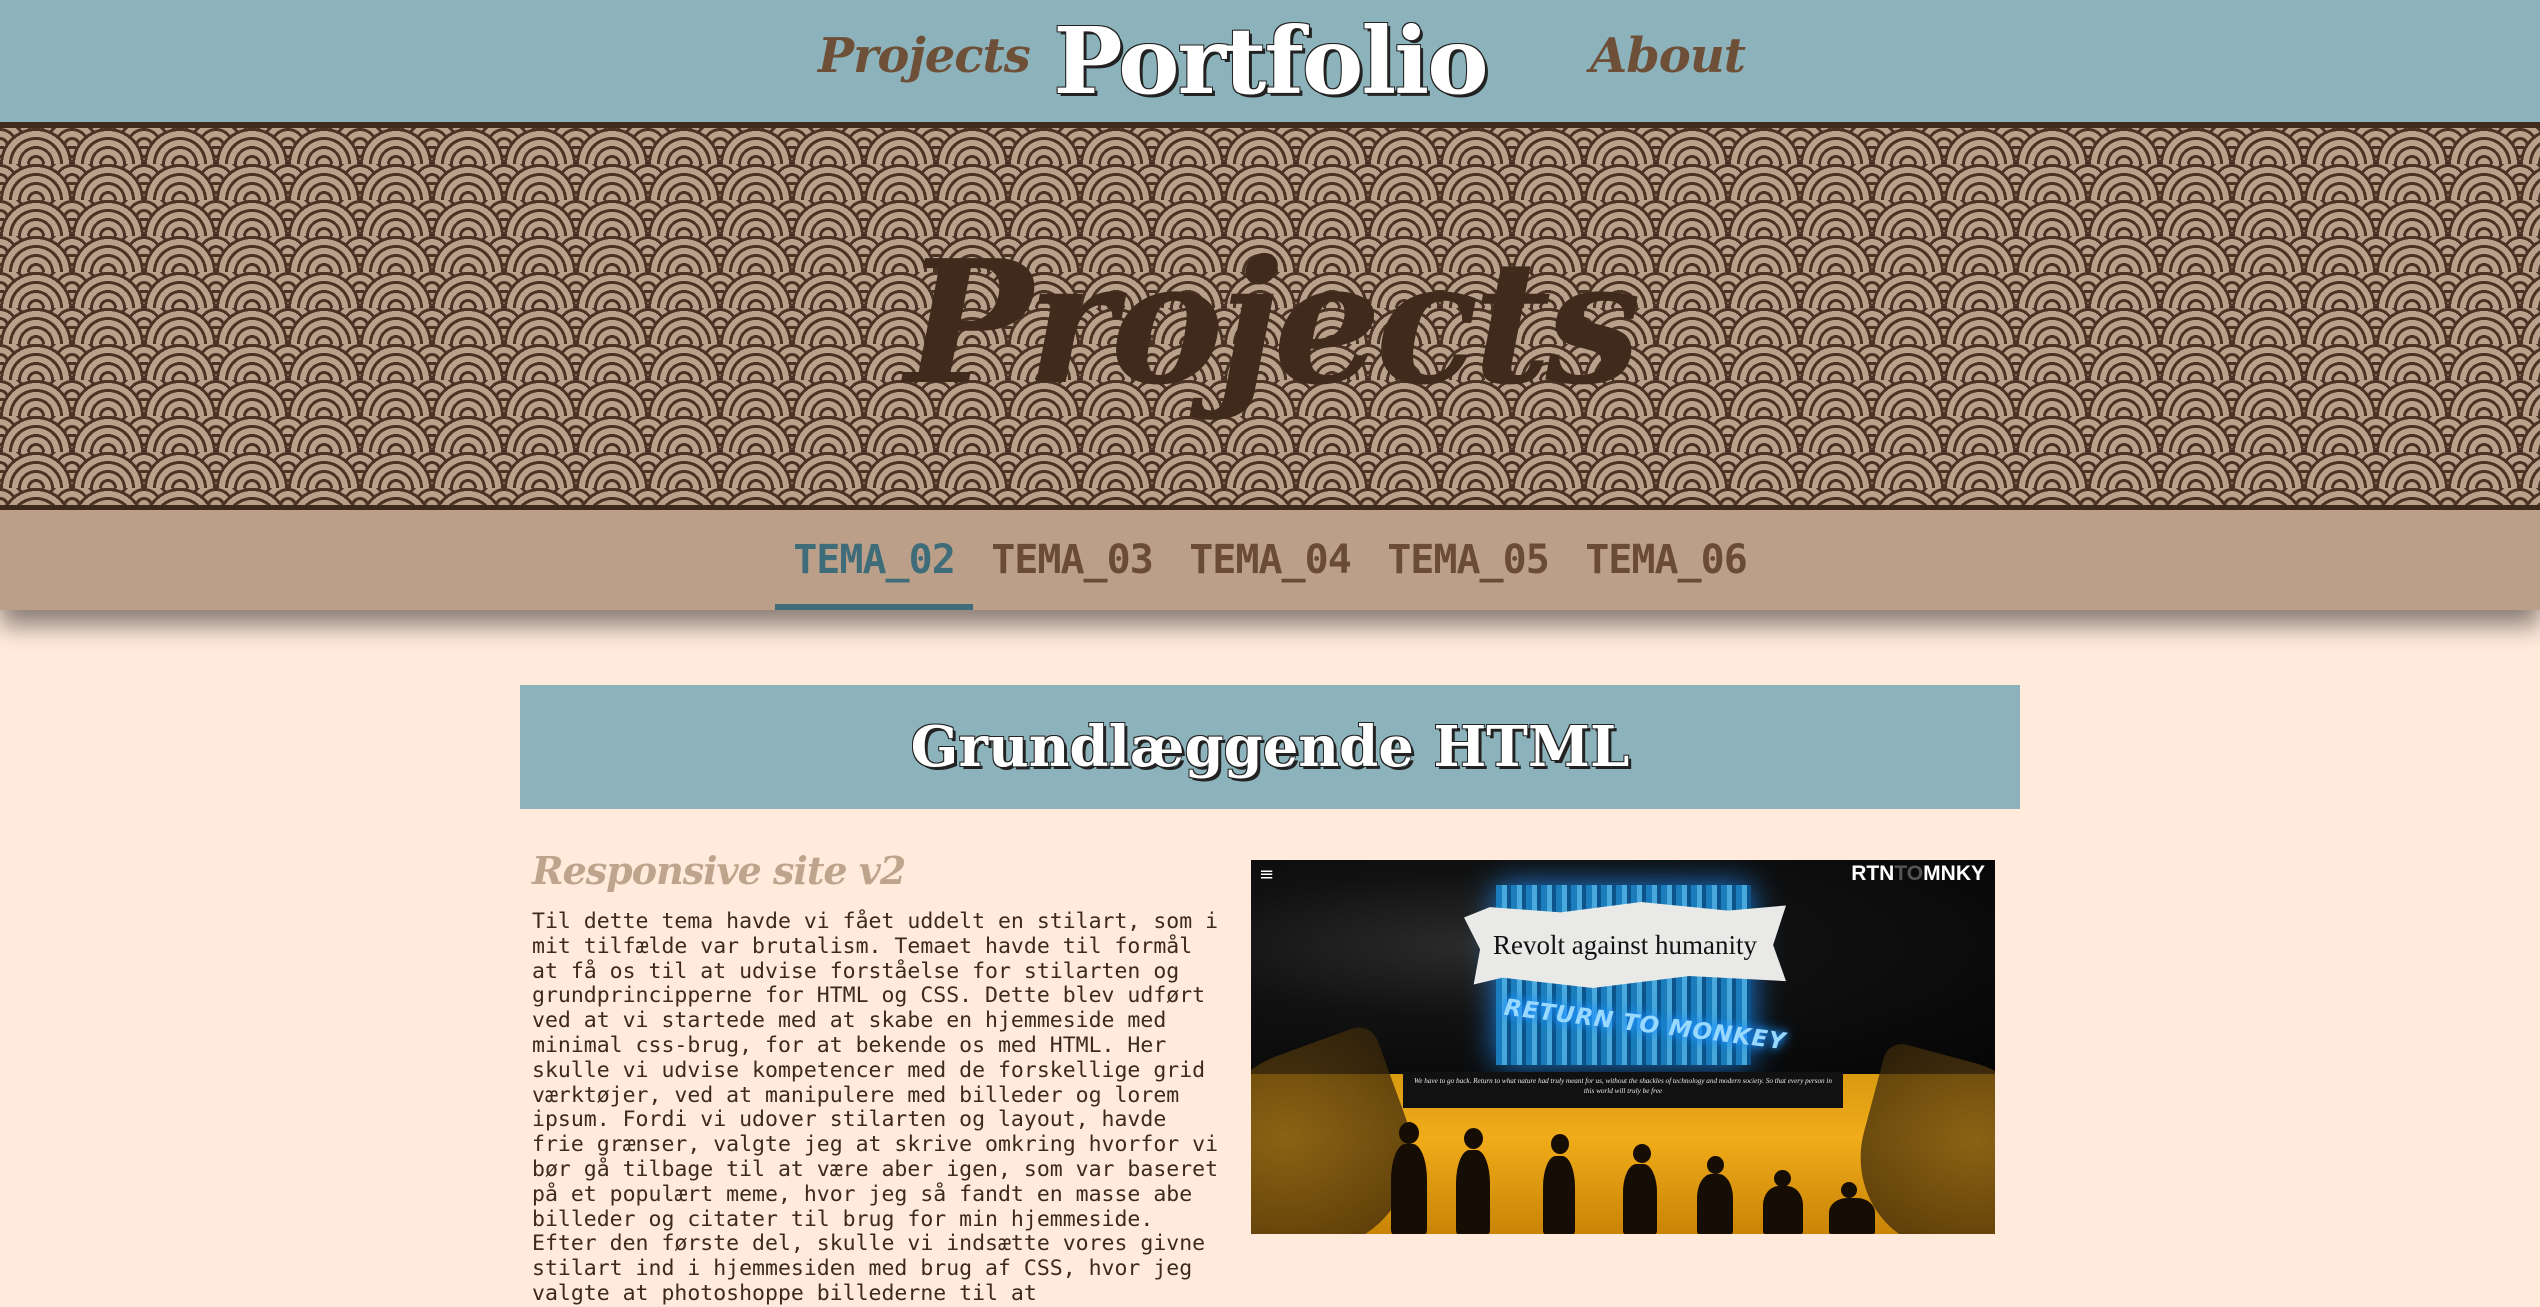 This screenshot has width=2540, height=1307. I want to click on hero-title: Projects, so click(1272, 323).